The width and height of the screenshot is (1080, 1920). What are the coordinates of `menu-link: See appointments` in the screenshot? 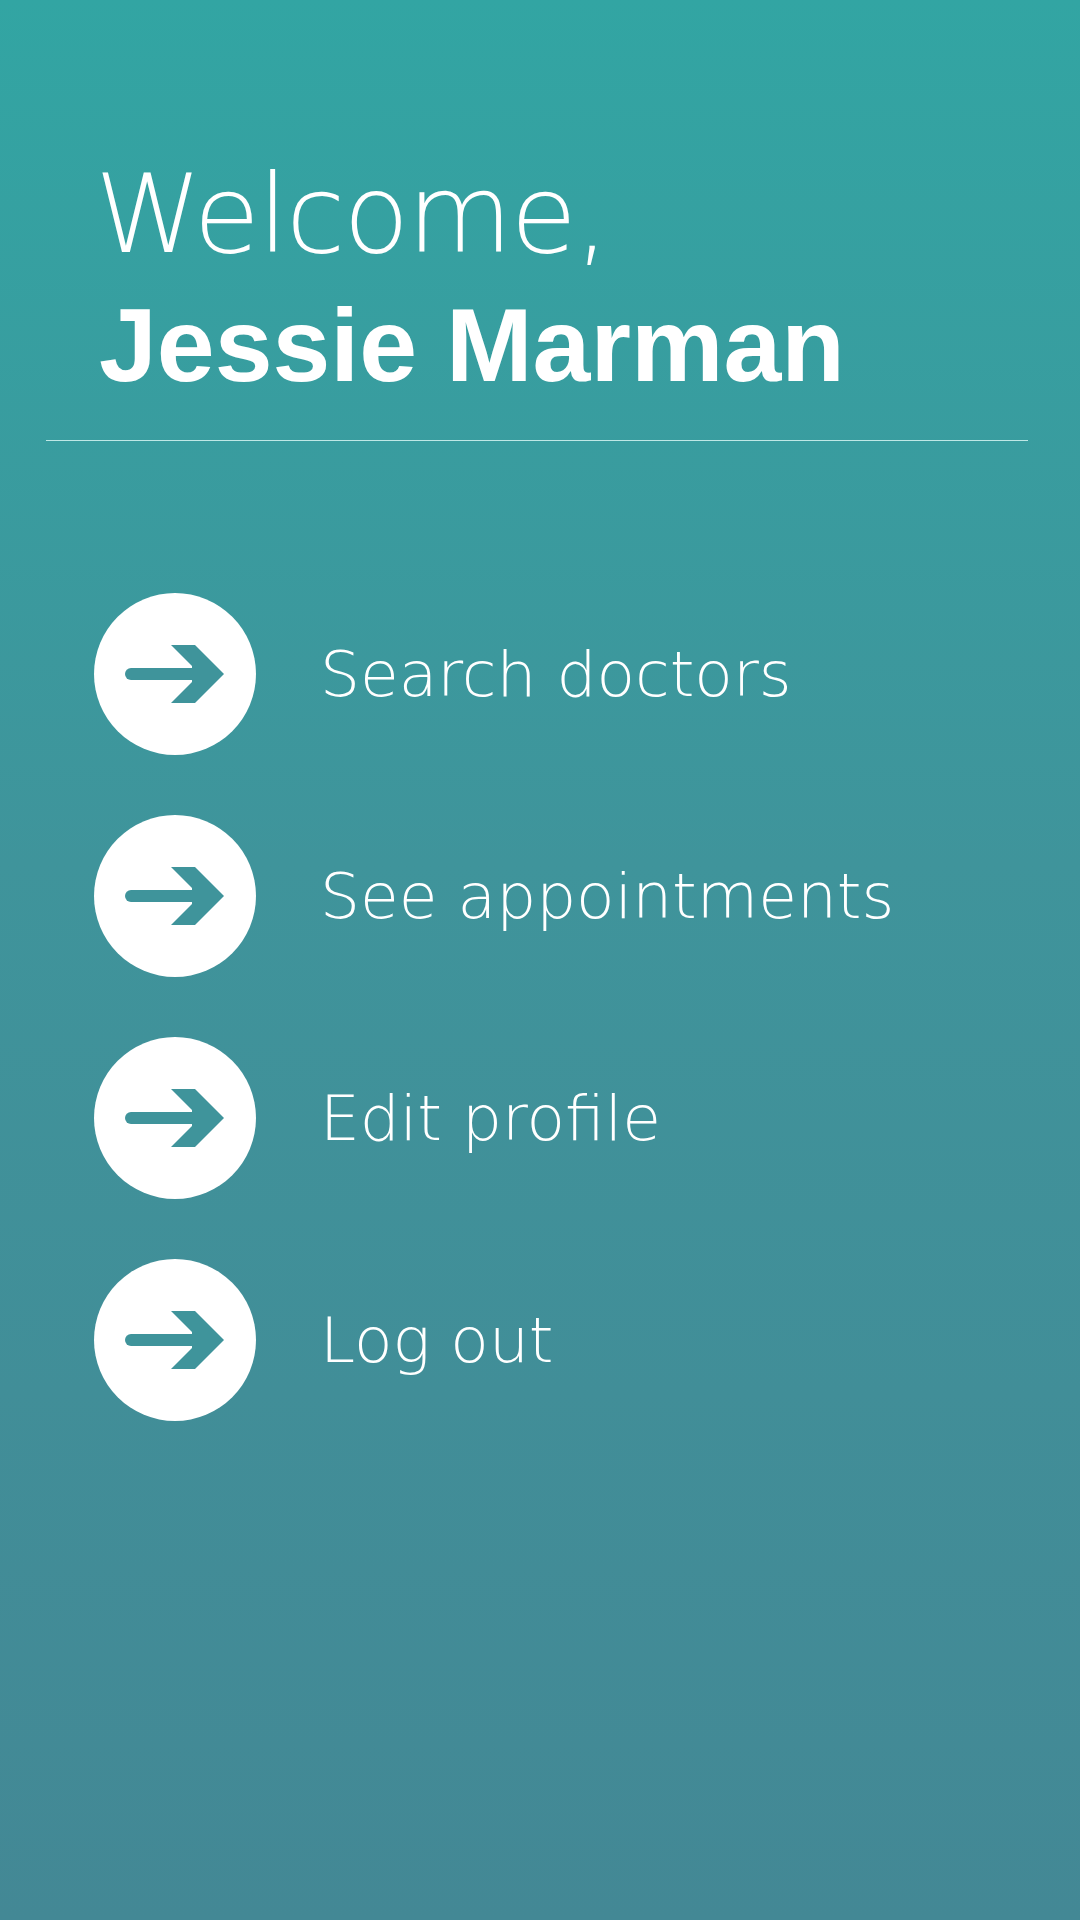 It's located at (587, 896).